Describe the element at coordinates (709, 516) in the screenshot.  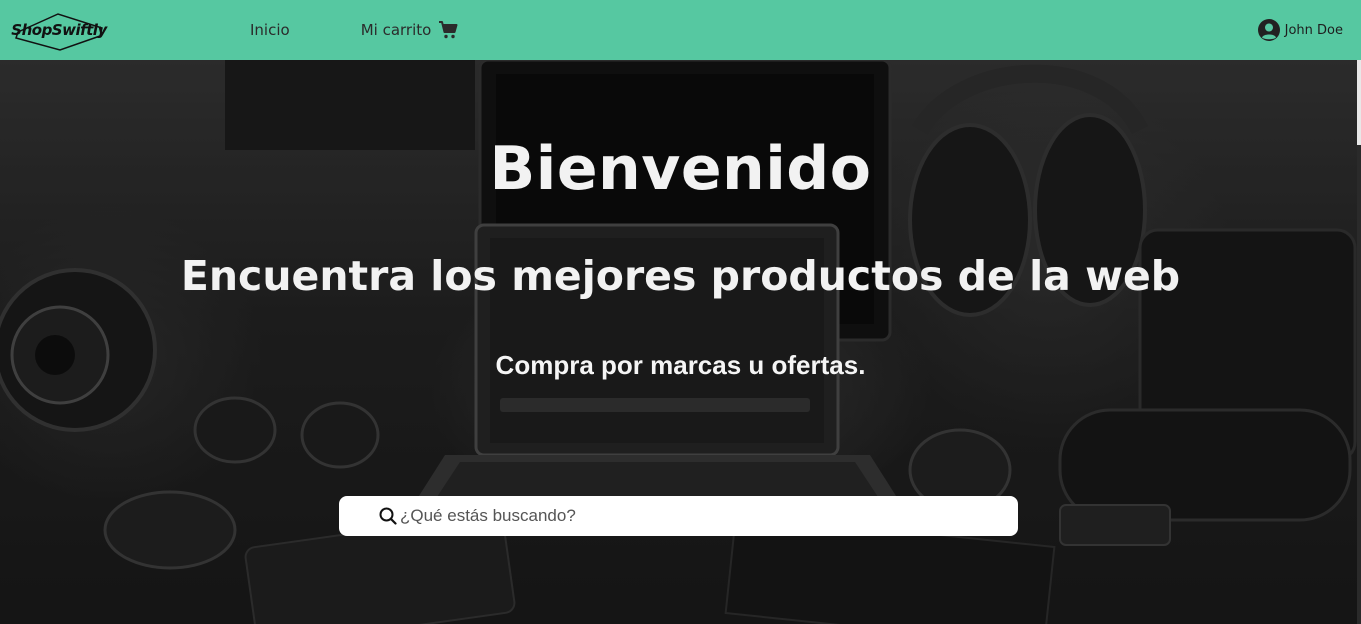
I see `search-input` at that location.